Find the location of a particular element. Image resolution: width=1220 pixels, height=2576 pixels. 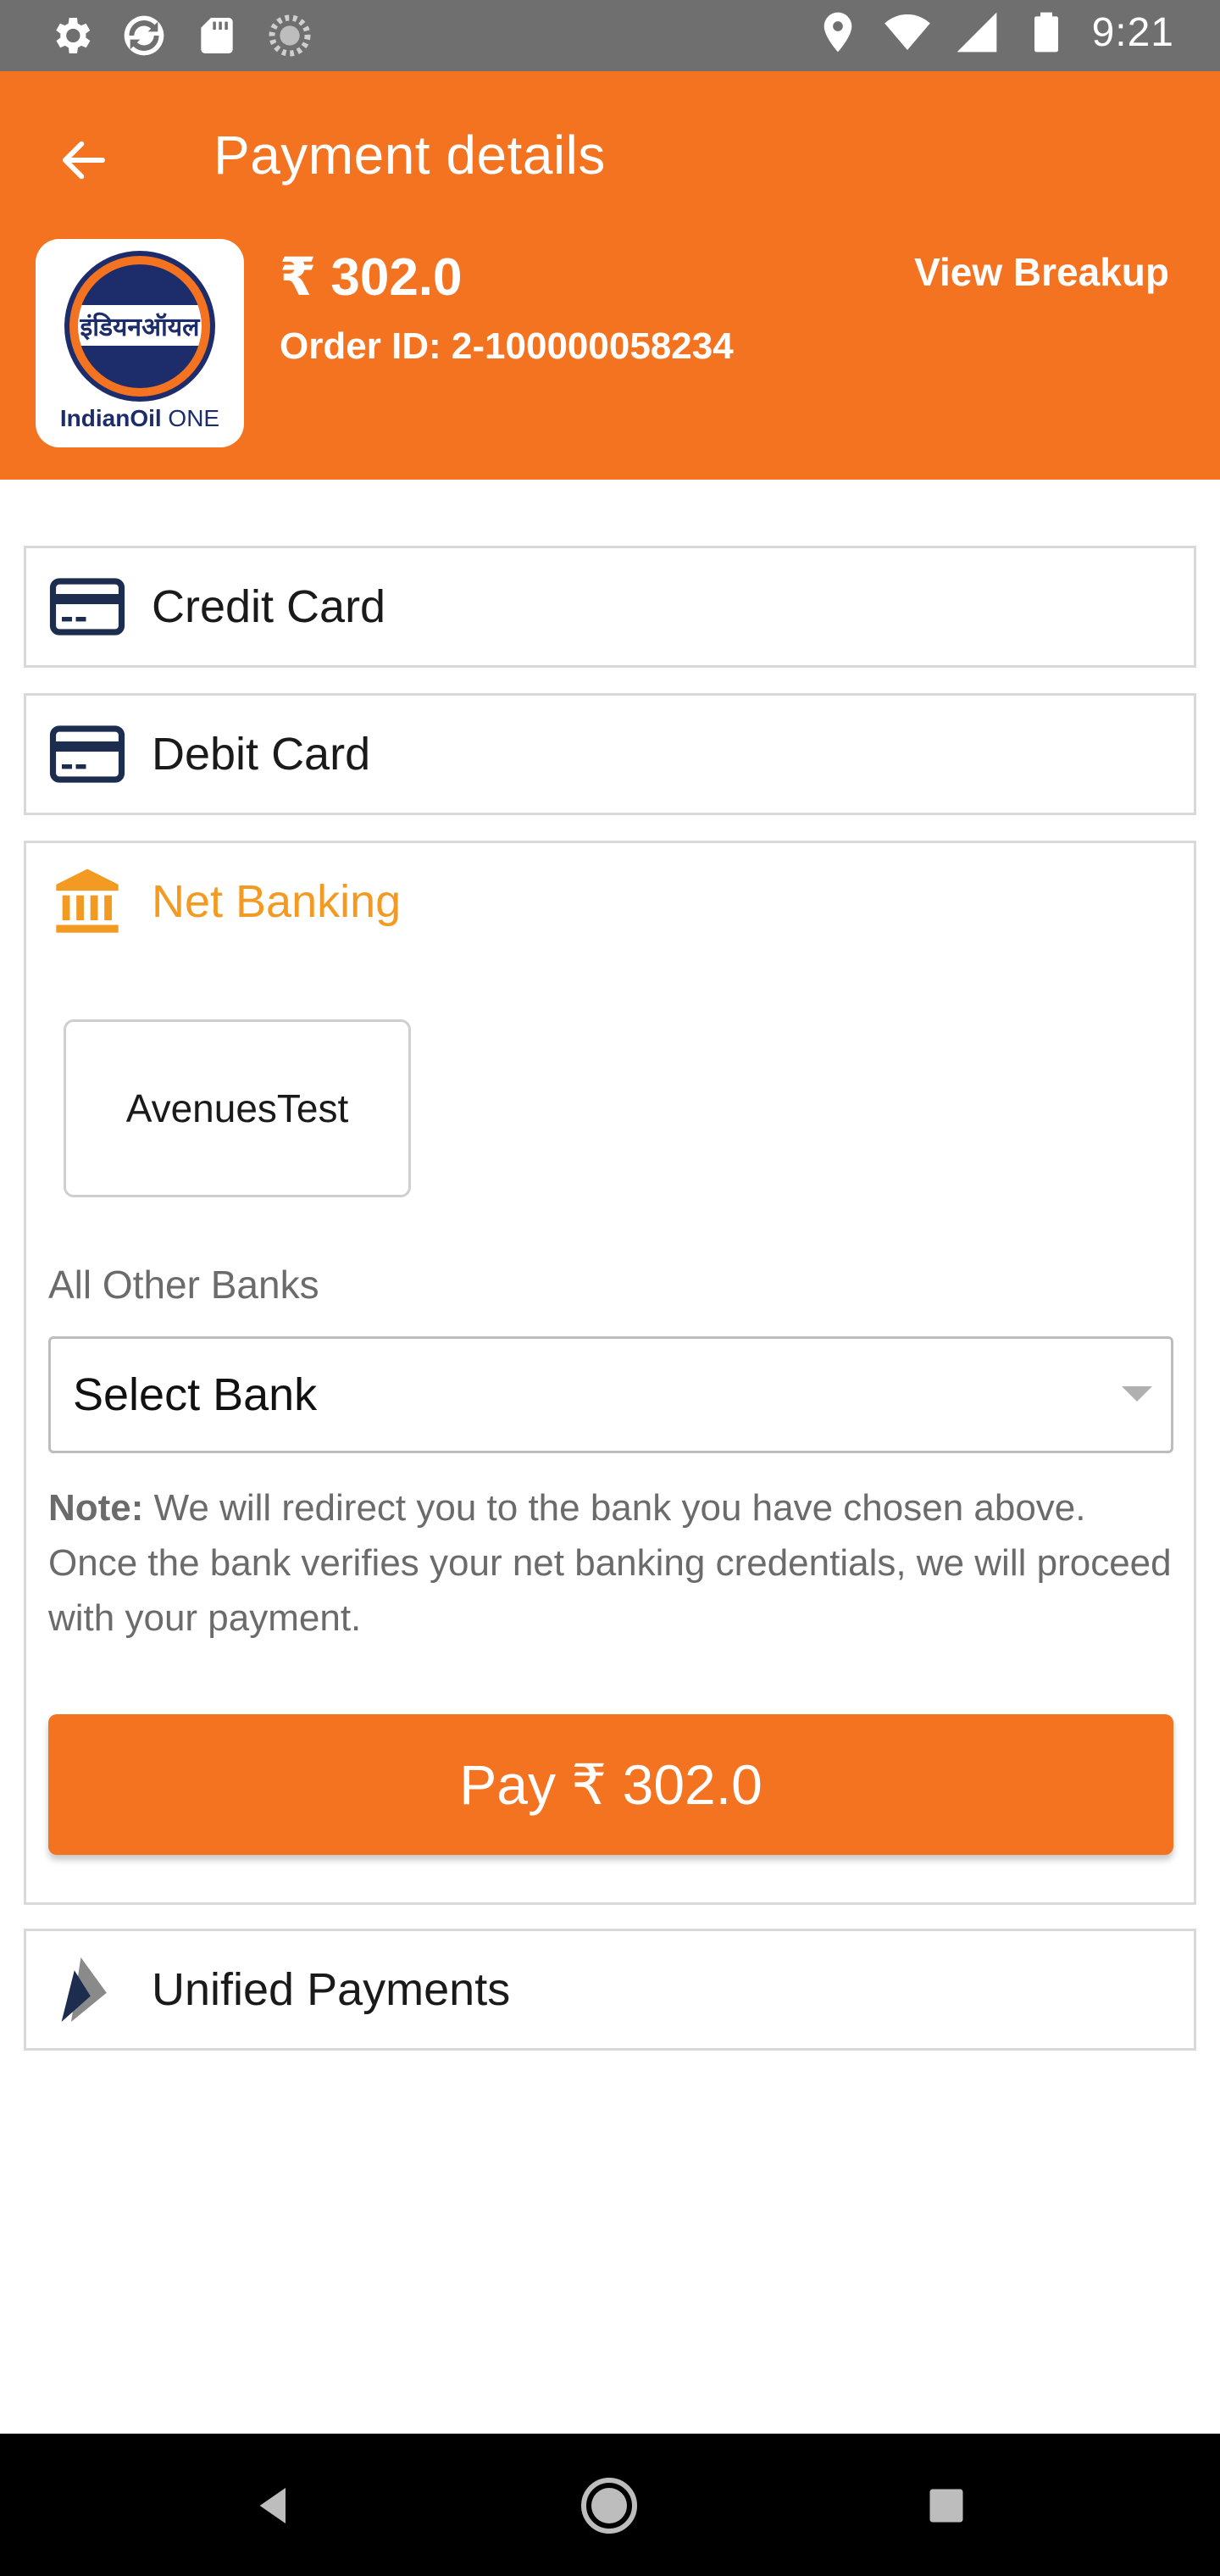

upi-icon is located at coordinates (87, 1990).